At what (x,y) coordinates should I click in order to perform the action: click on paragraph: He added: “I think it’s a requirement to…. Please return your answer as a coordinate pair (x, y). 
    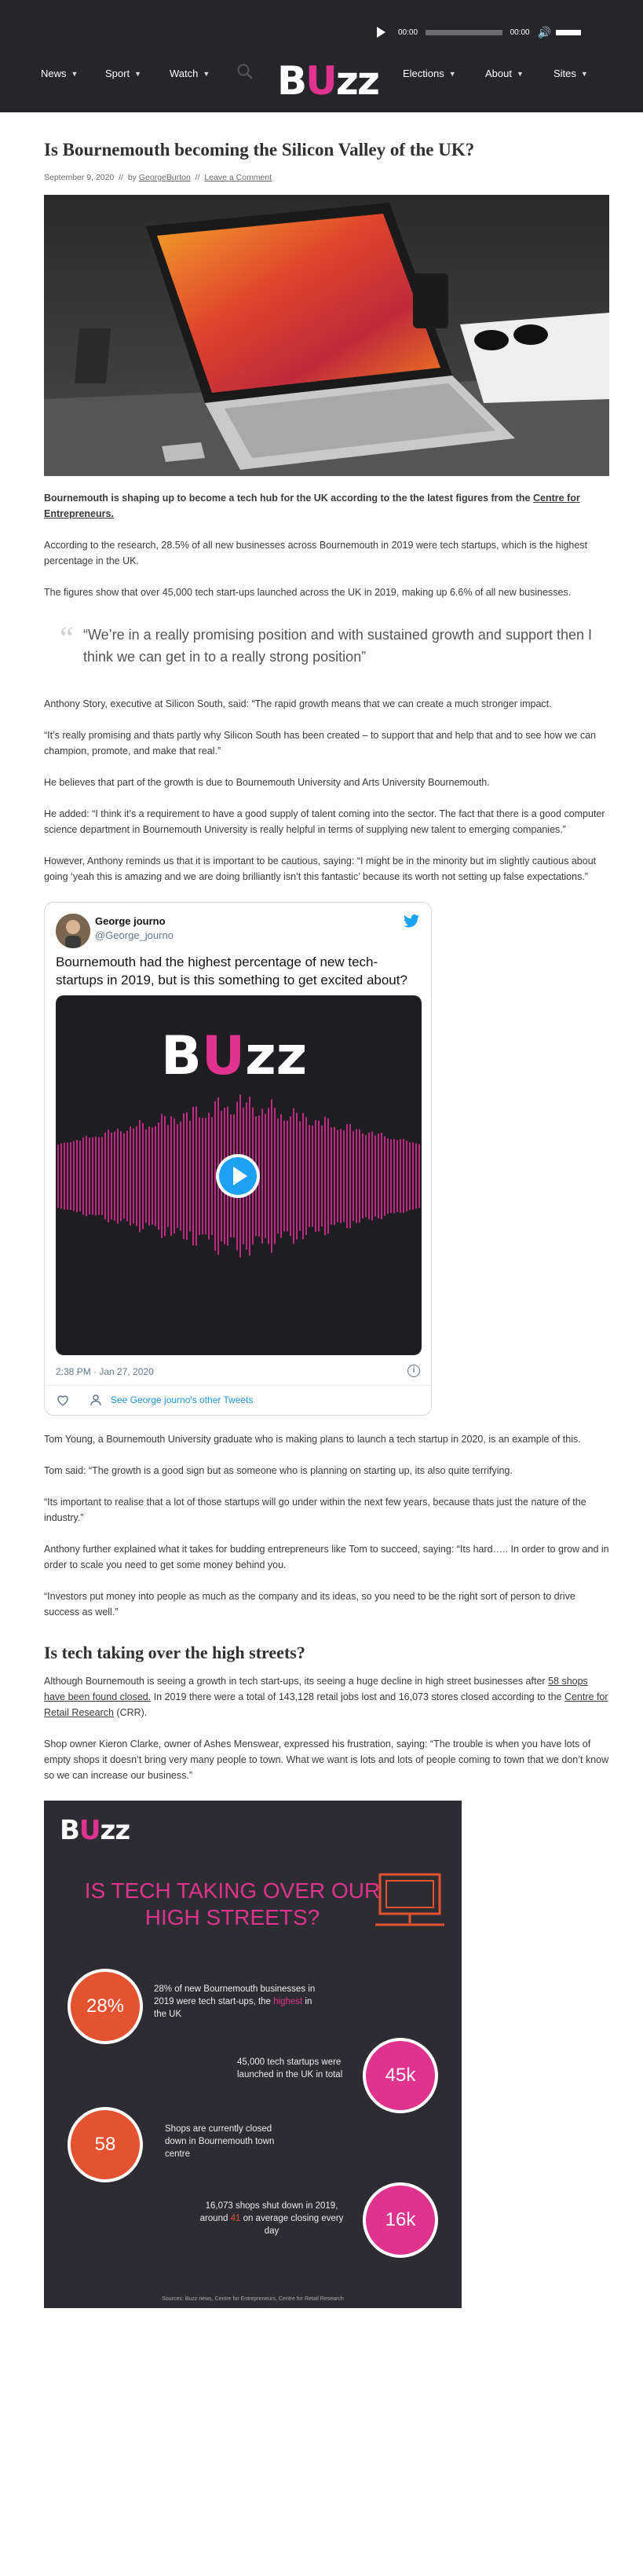
    Looking at the image, I should click on (324, 821).